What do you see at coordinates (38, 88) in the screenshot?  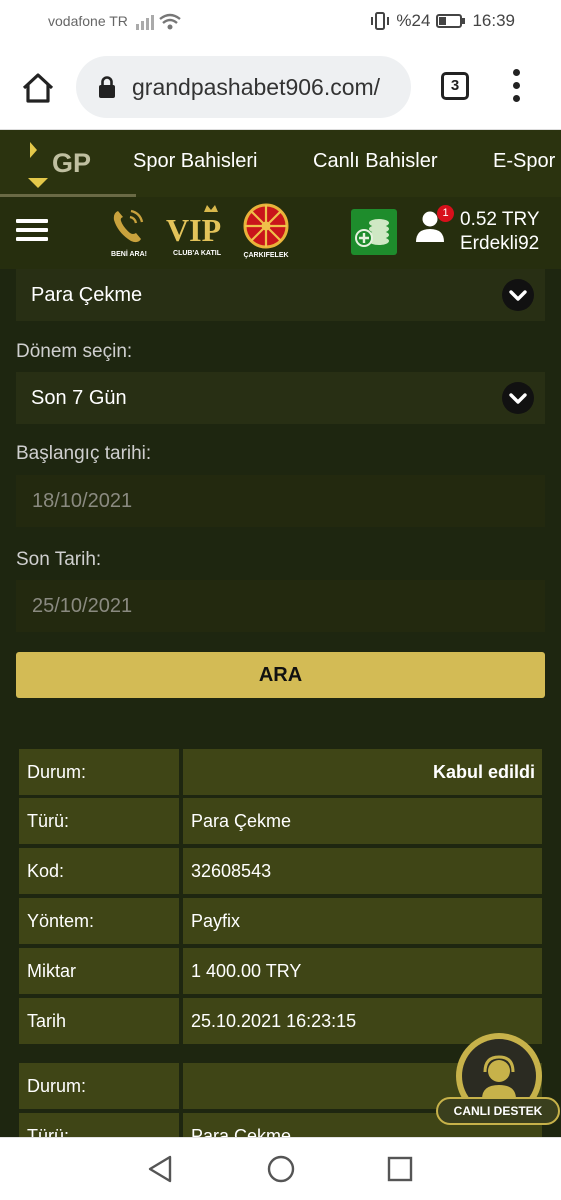 I see `home-icon` at bounding box center [38, 88].